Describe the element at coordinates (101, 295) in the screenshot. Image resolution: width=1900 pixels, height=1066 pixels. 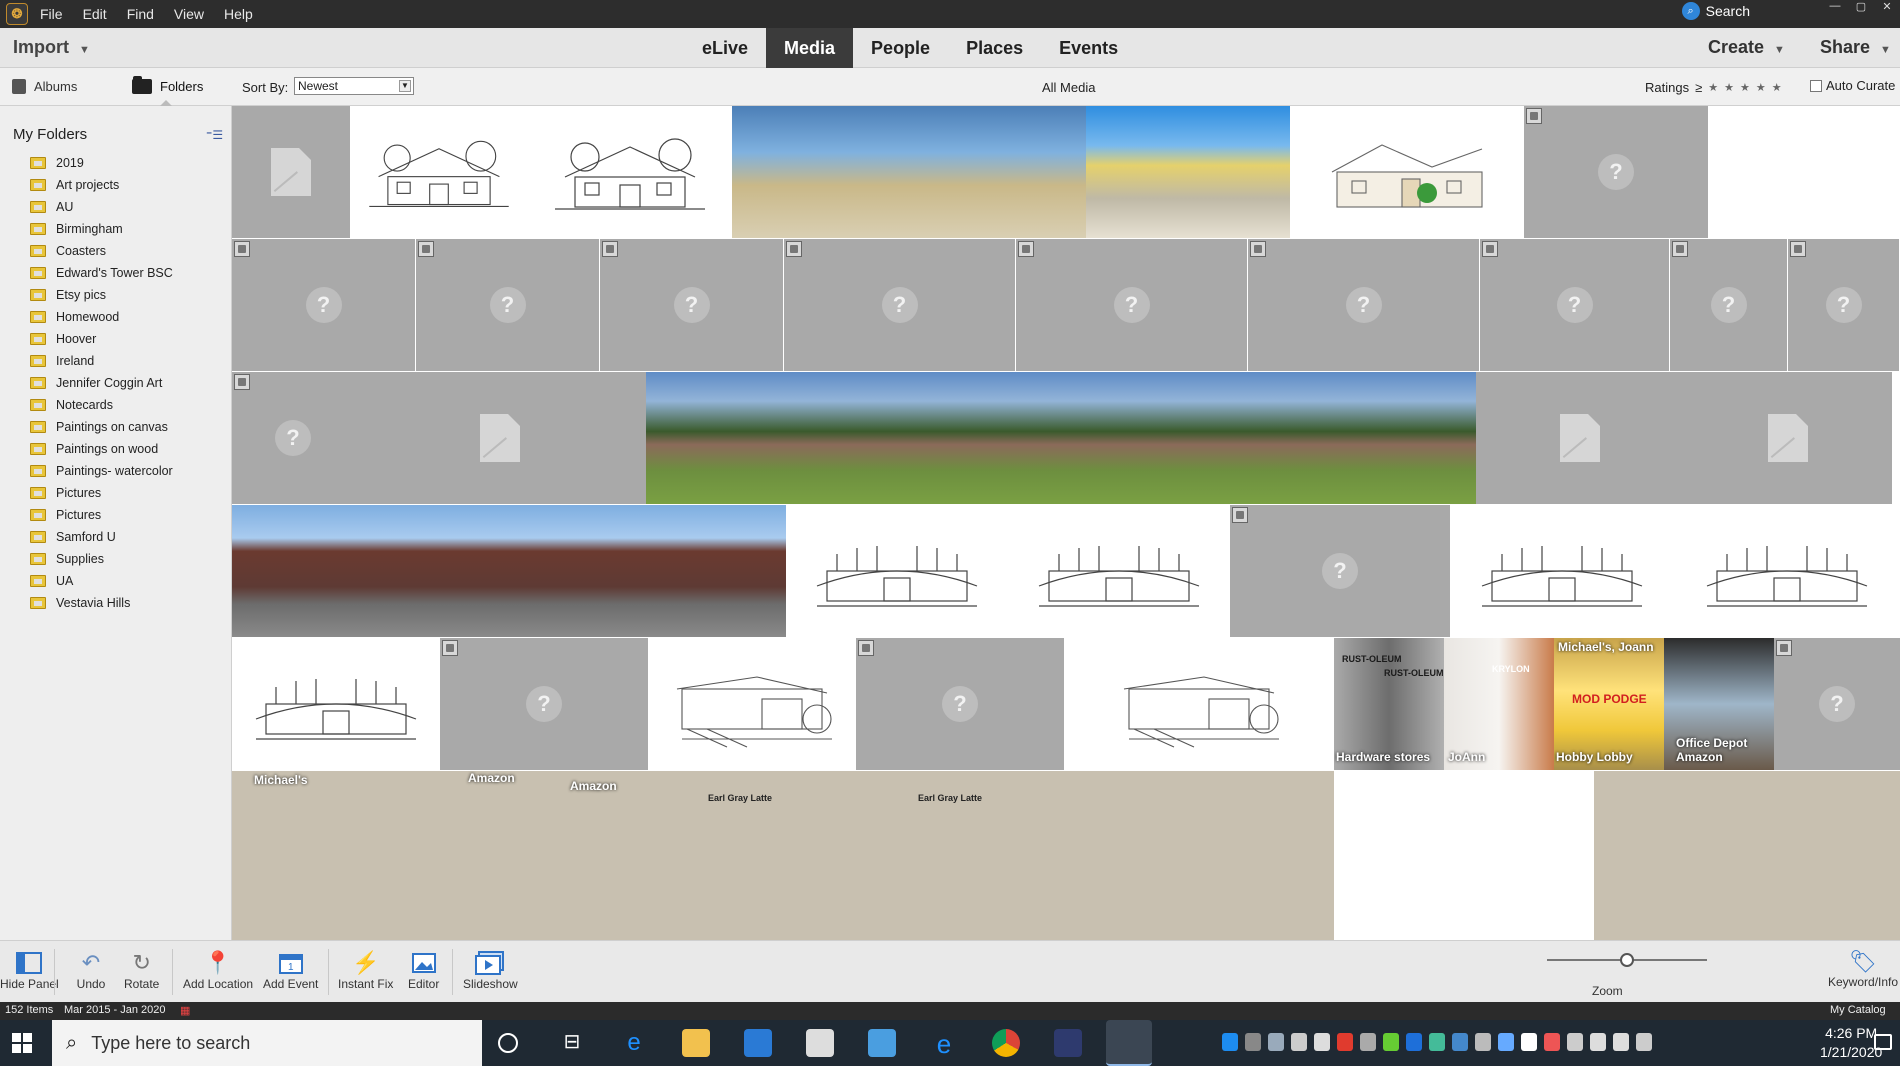
I see `folder-item: Etsy pics` at that location.